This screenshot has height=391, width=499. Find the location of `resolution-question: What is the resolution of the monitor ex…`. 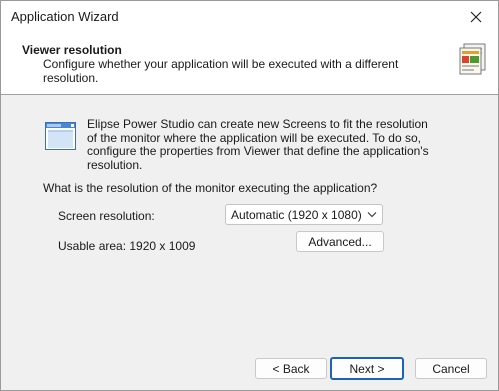

resolution-question: What is the resolution of the monitor ex… is located at coordinates (210, 188).